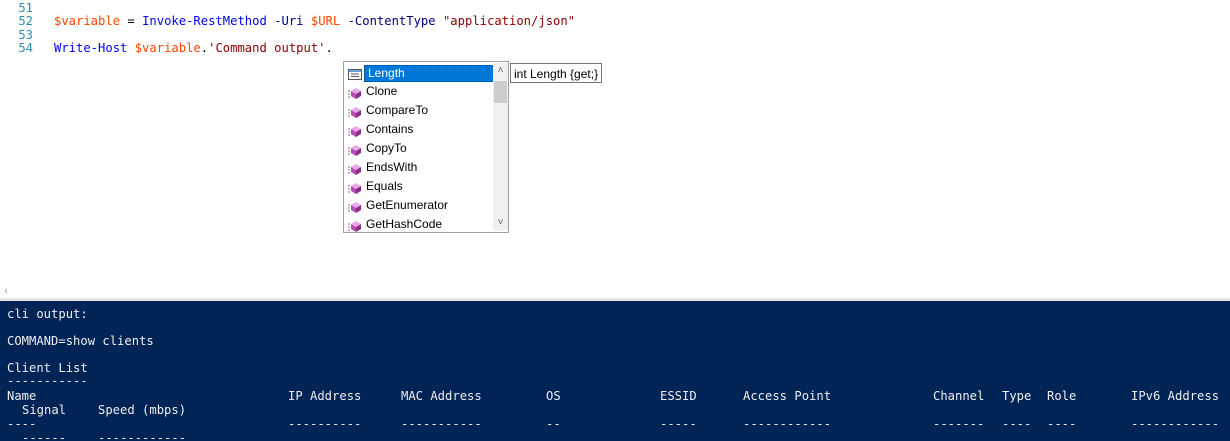 The image size is (1230, 441). I want to click on code-token: Invoke-RestMethod, so click(204, 21).